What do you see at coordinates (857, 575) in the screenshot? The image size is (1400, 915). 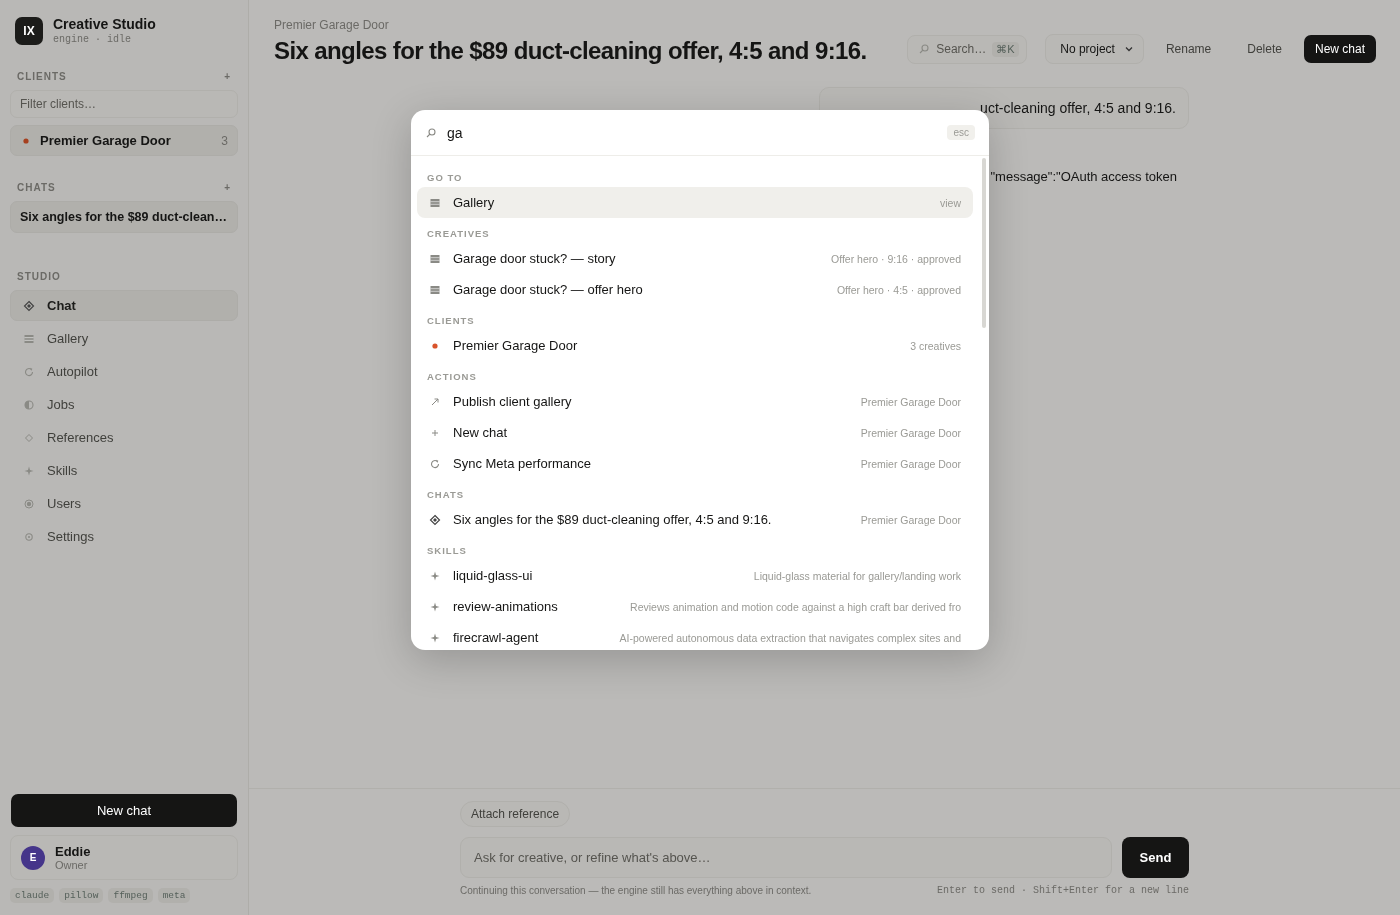 I see `item-meta: Liquid-glass material for gallery/landing work` at bounding box center [857, 575].